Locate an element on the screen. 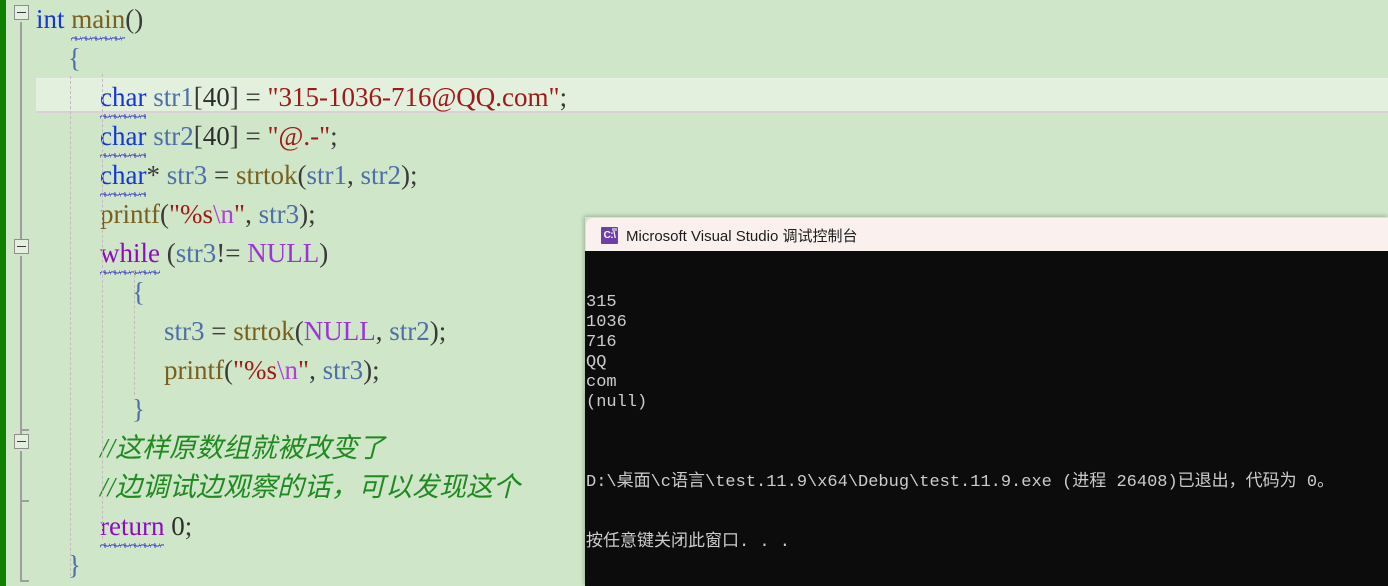 The height and width of the screenshot is (586, 1388). console-line: 315 is located at coordinates (601, 302).